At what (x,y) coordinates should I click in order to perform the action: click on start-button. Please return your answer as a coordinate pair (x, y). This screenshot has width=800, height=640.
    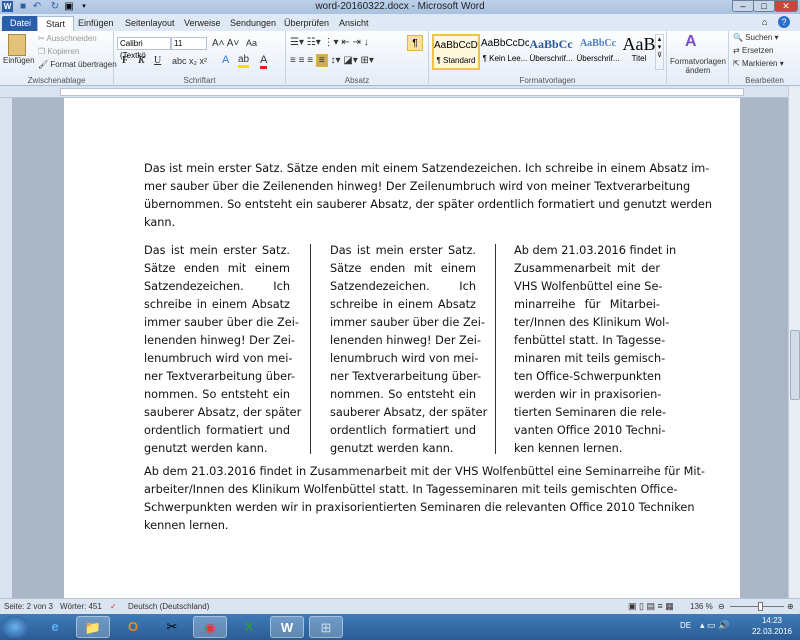
    Looking at the image, I should click on (15, 627).